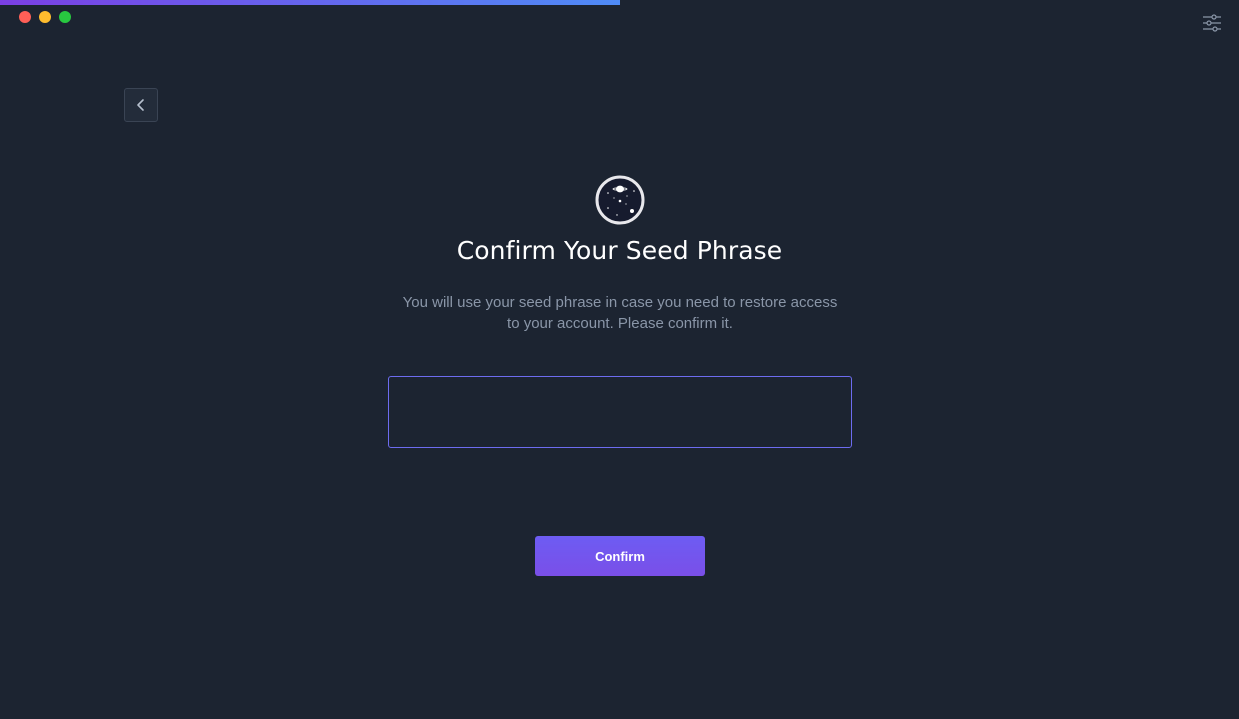  Describe the element at coordinates (620, 412) in the screenshot. I see `seed-phrase-input` at that location.